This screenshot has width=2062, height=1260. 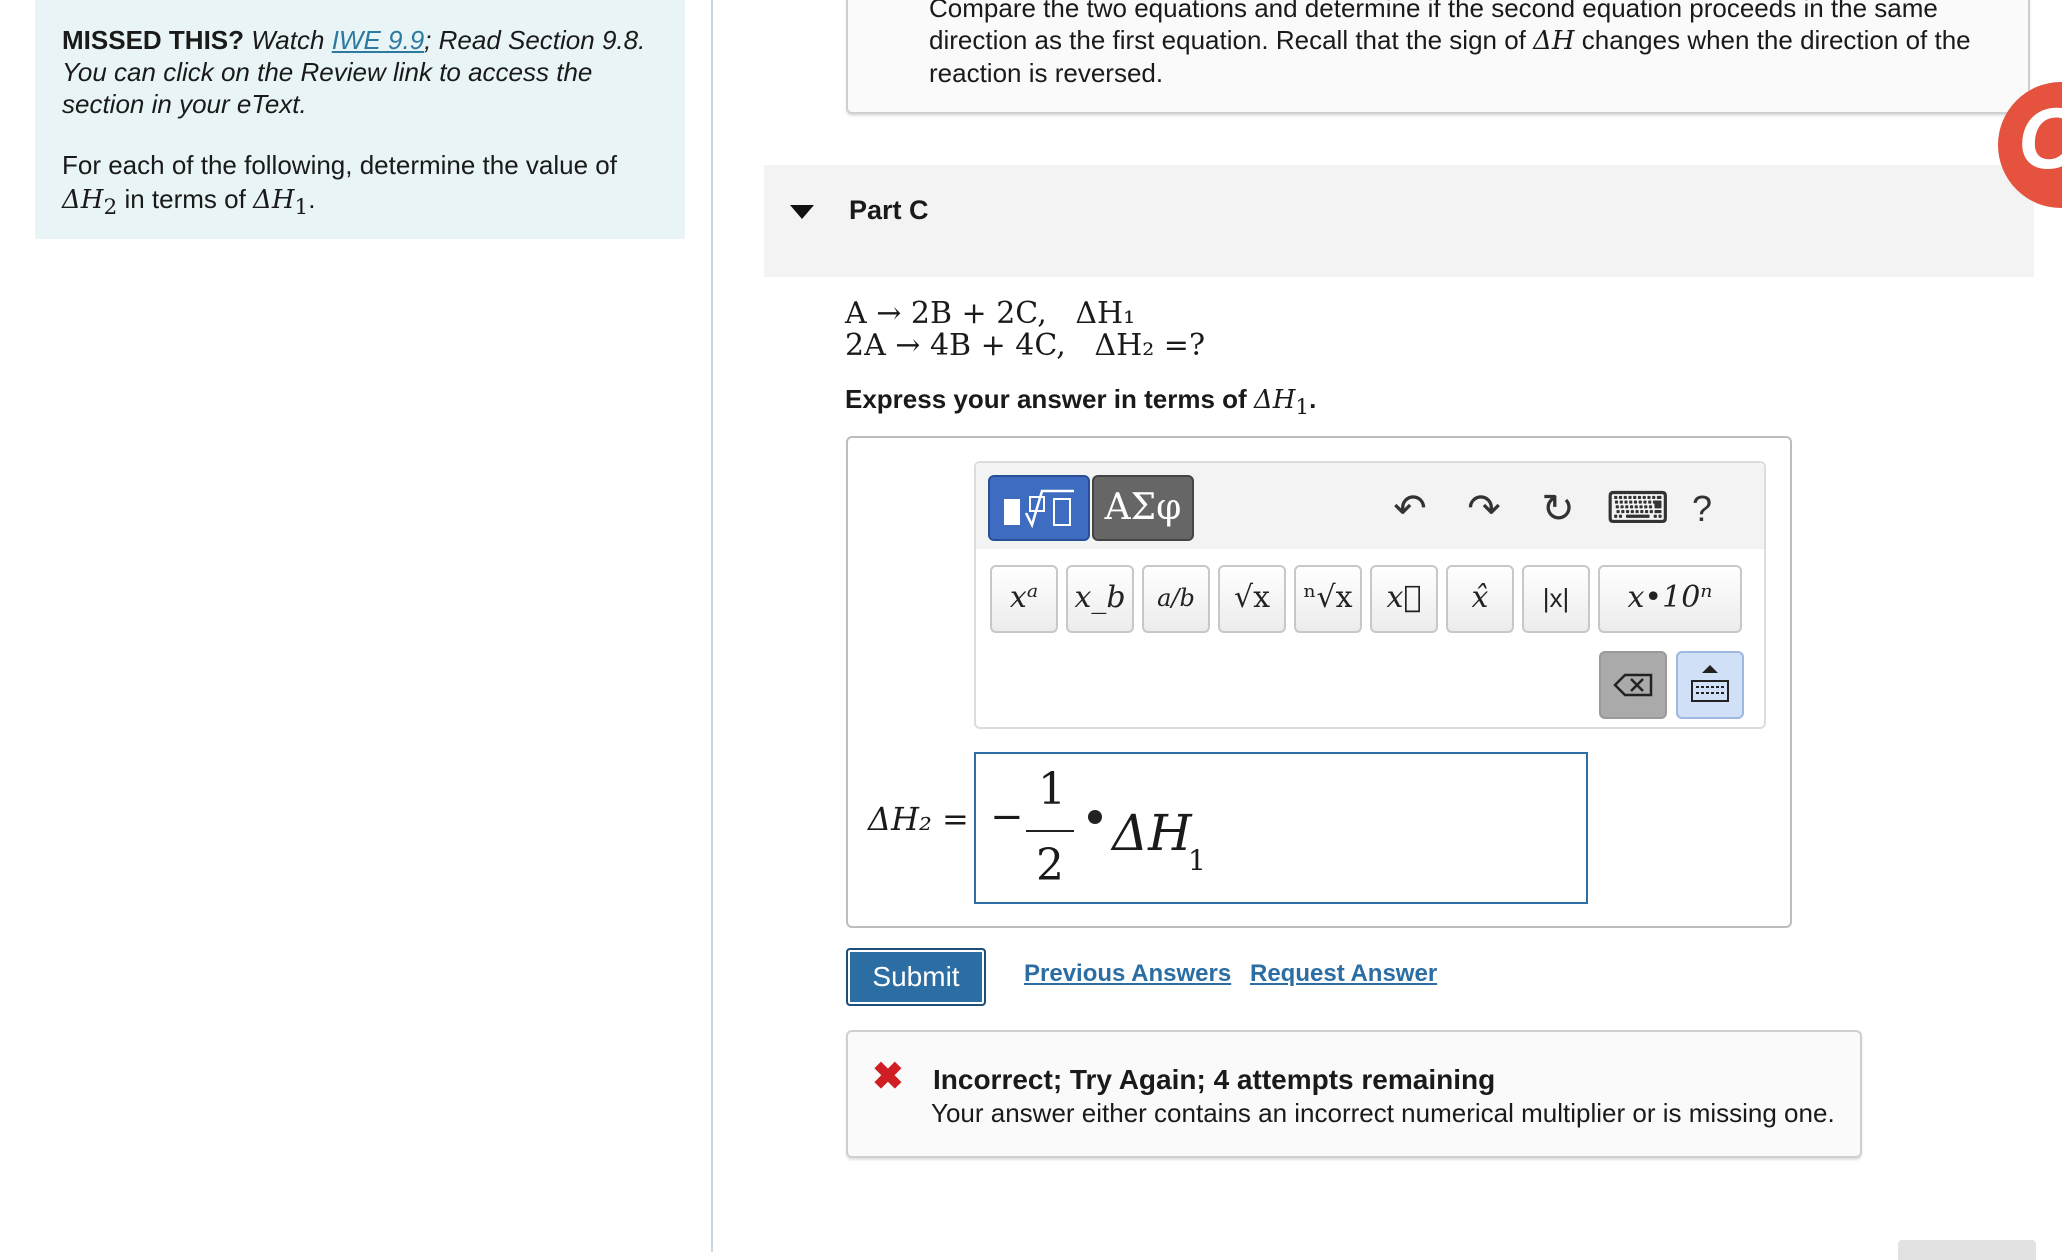 I want to click on fraction-bar, so click(x=1050, y=831).